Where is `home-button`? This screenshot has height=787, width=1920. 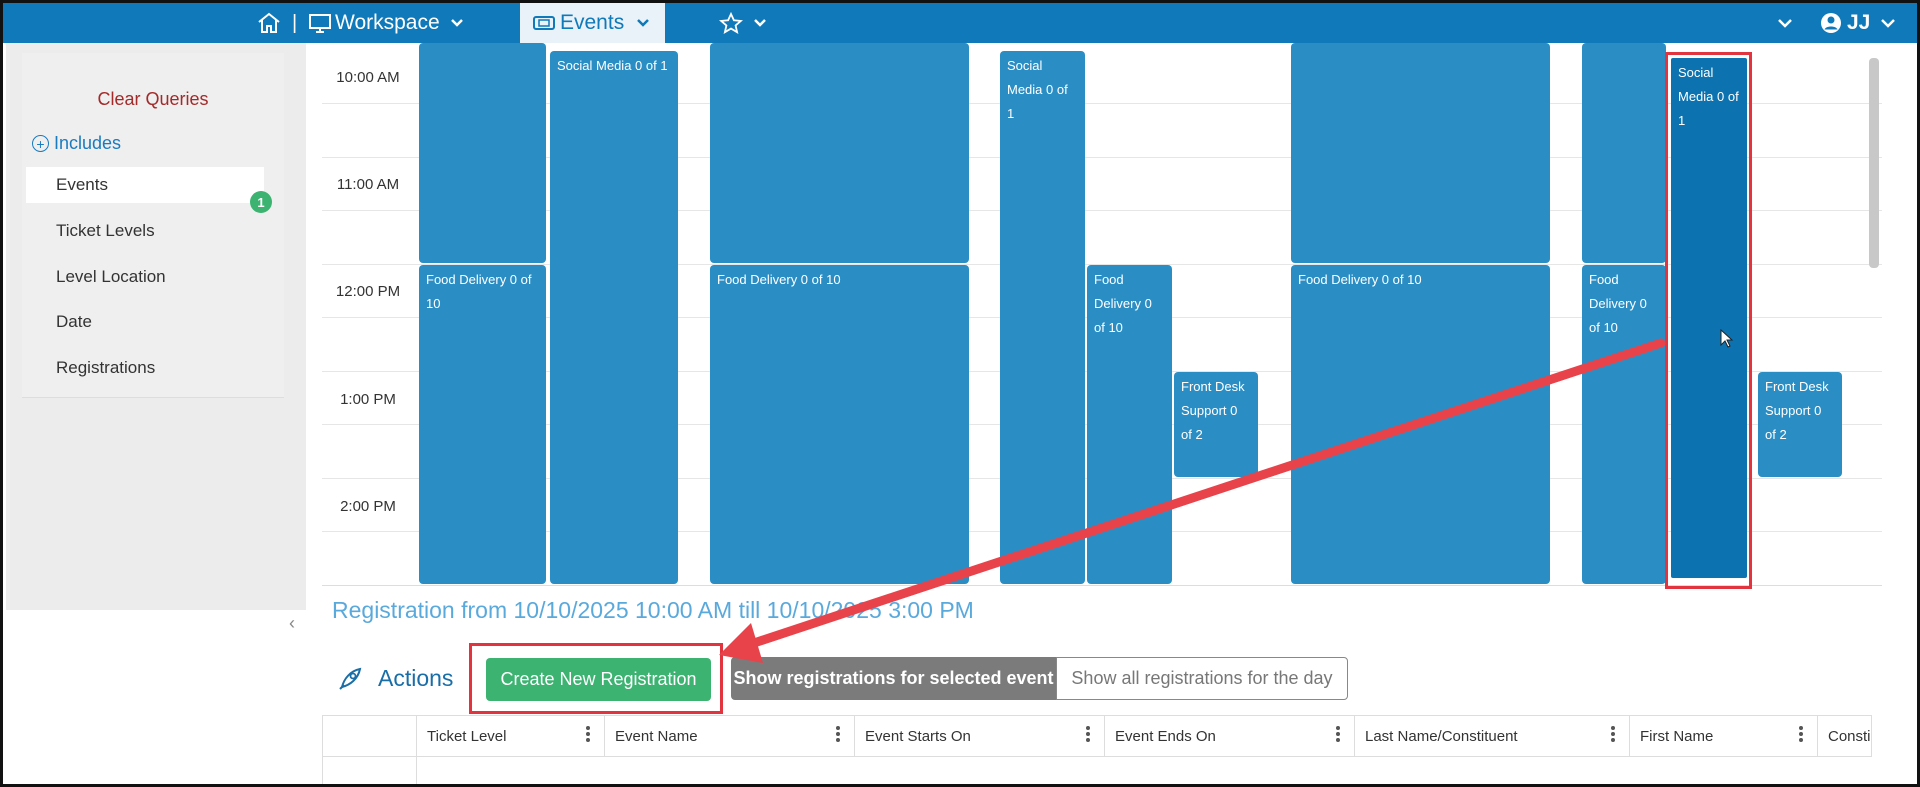
home-button is located at coordinates (269, 23).